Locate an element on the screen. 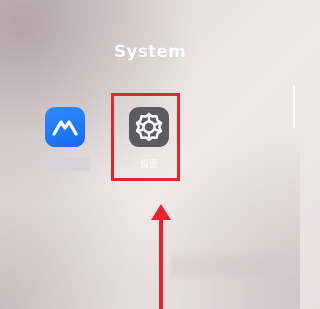  mountain-icon is located at coordinates (65, 128).